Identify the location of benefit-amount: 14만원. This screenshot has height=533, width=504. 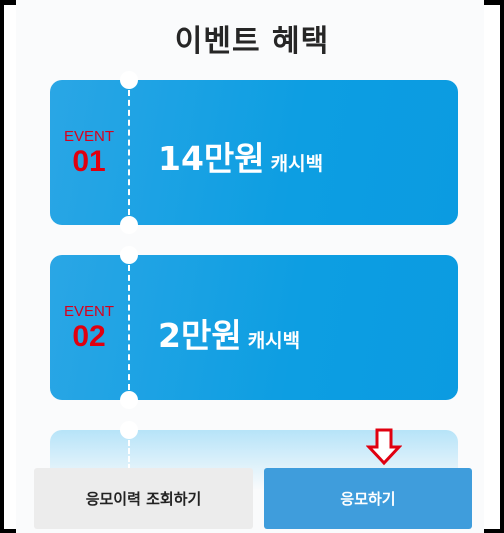
(211, 158).